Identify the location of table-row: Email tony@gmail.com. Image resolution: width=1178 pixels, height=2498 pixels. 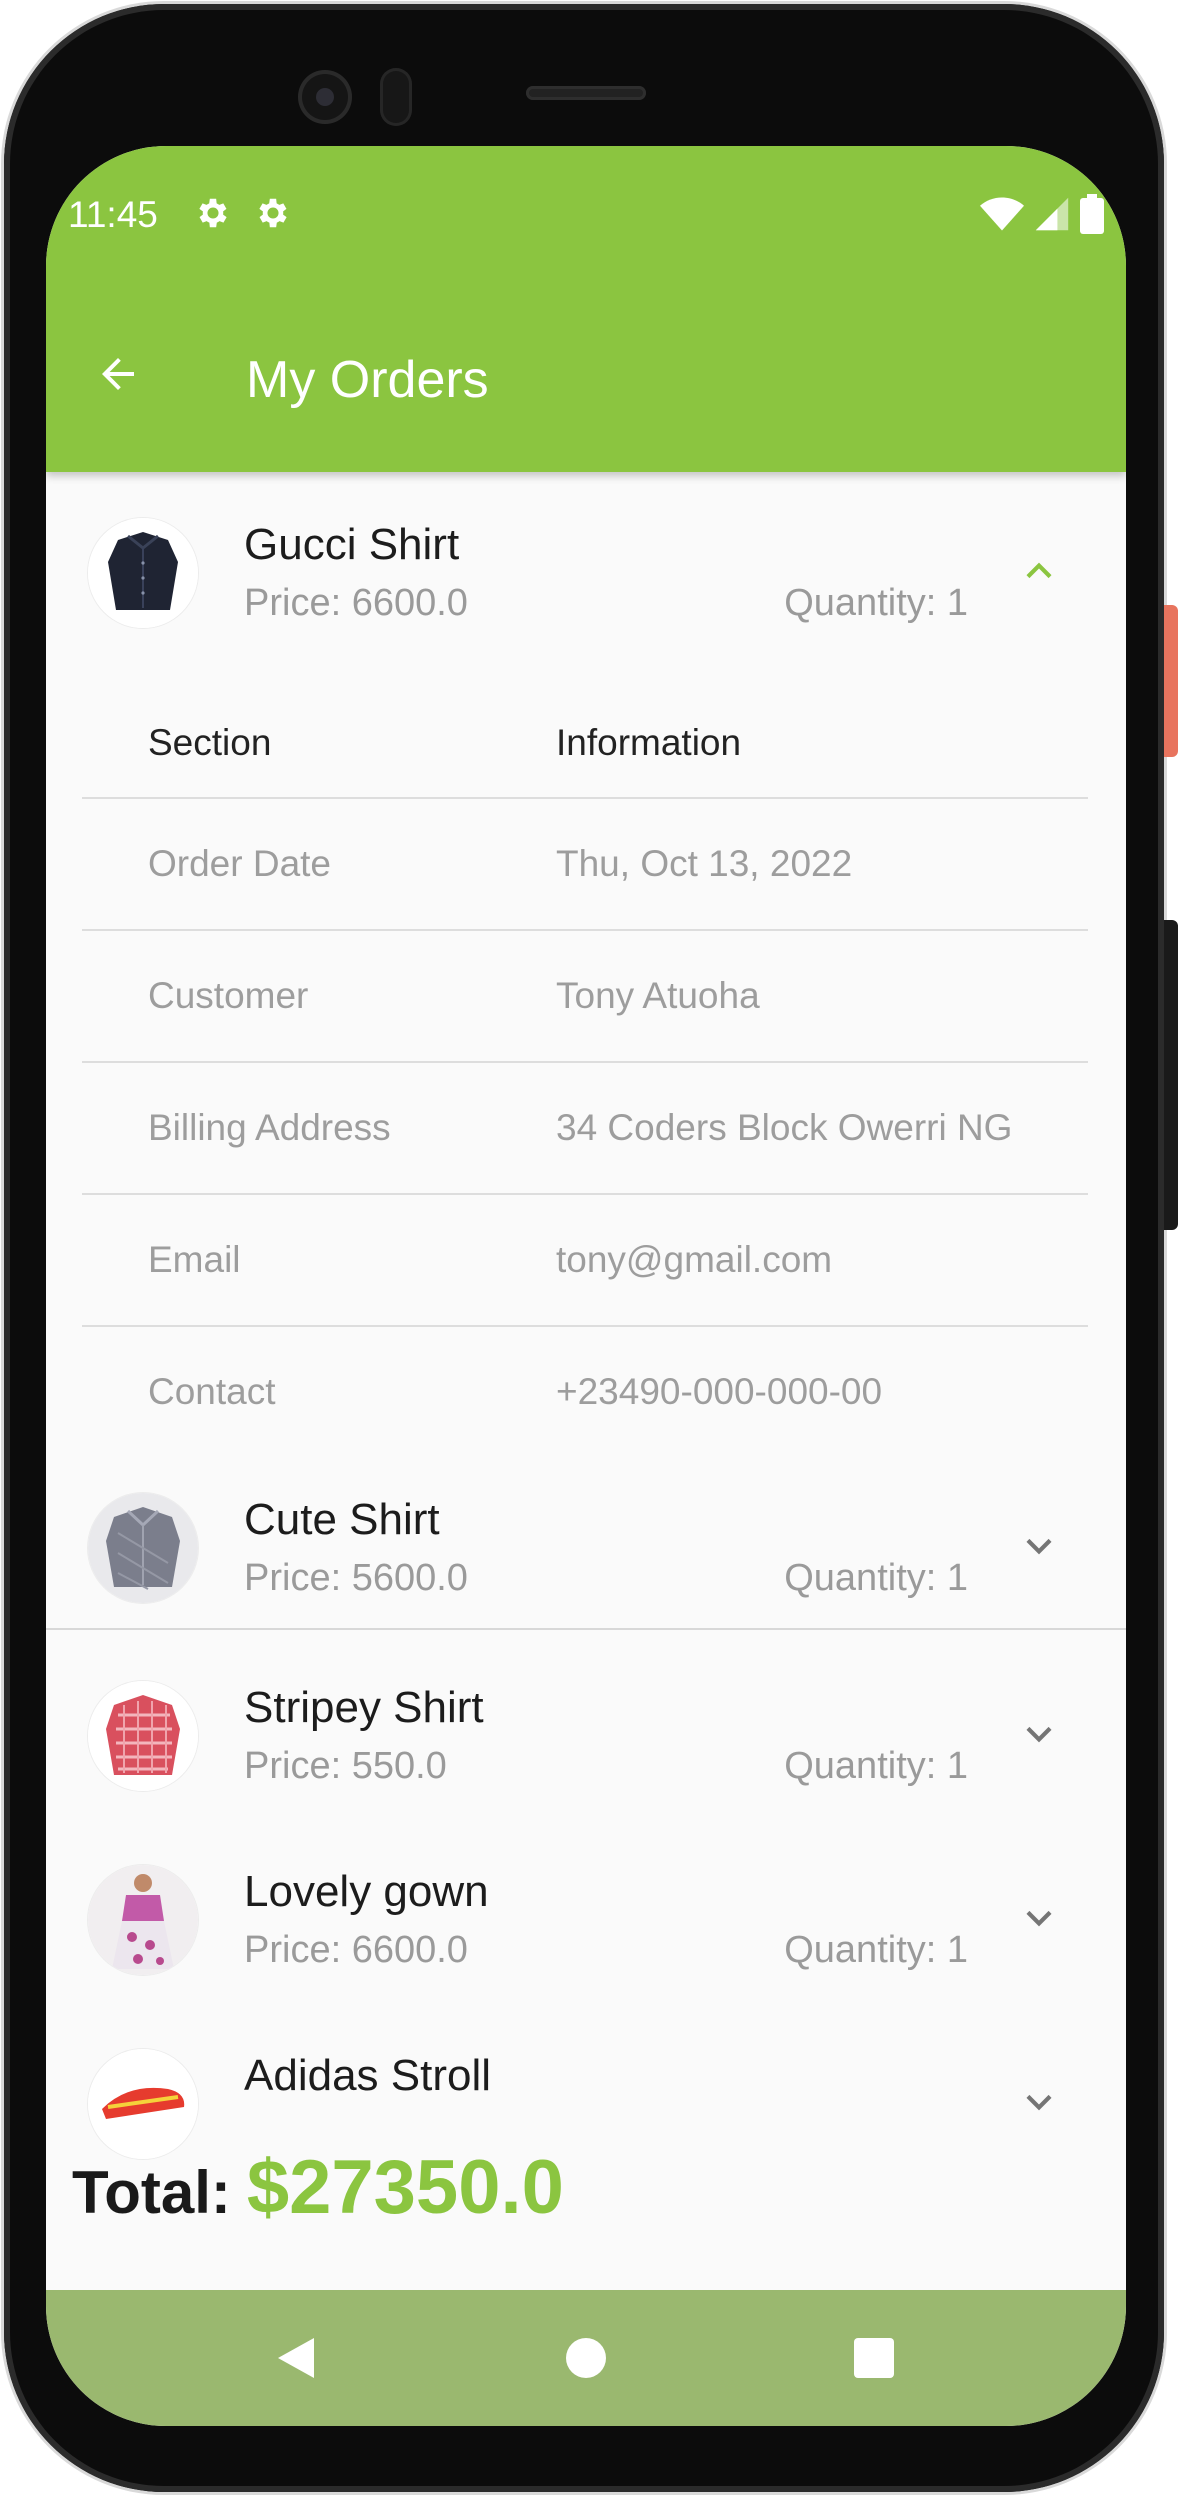
(586, 1259).